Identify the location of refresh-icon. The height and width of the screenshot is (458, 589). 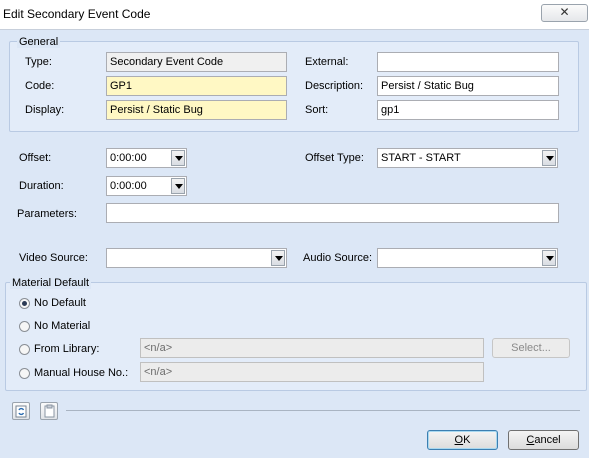
(21, 411).